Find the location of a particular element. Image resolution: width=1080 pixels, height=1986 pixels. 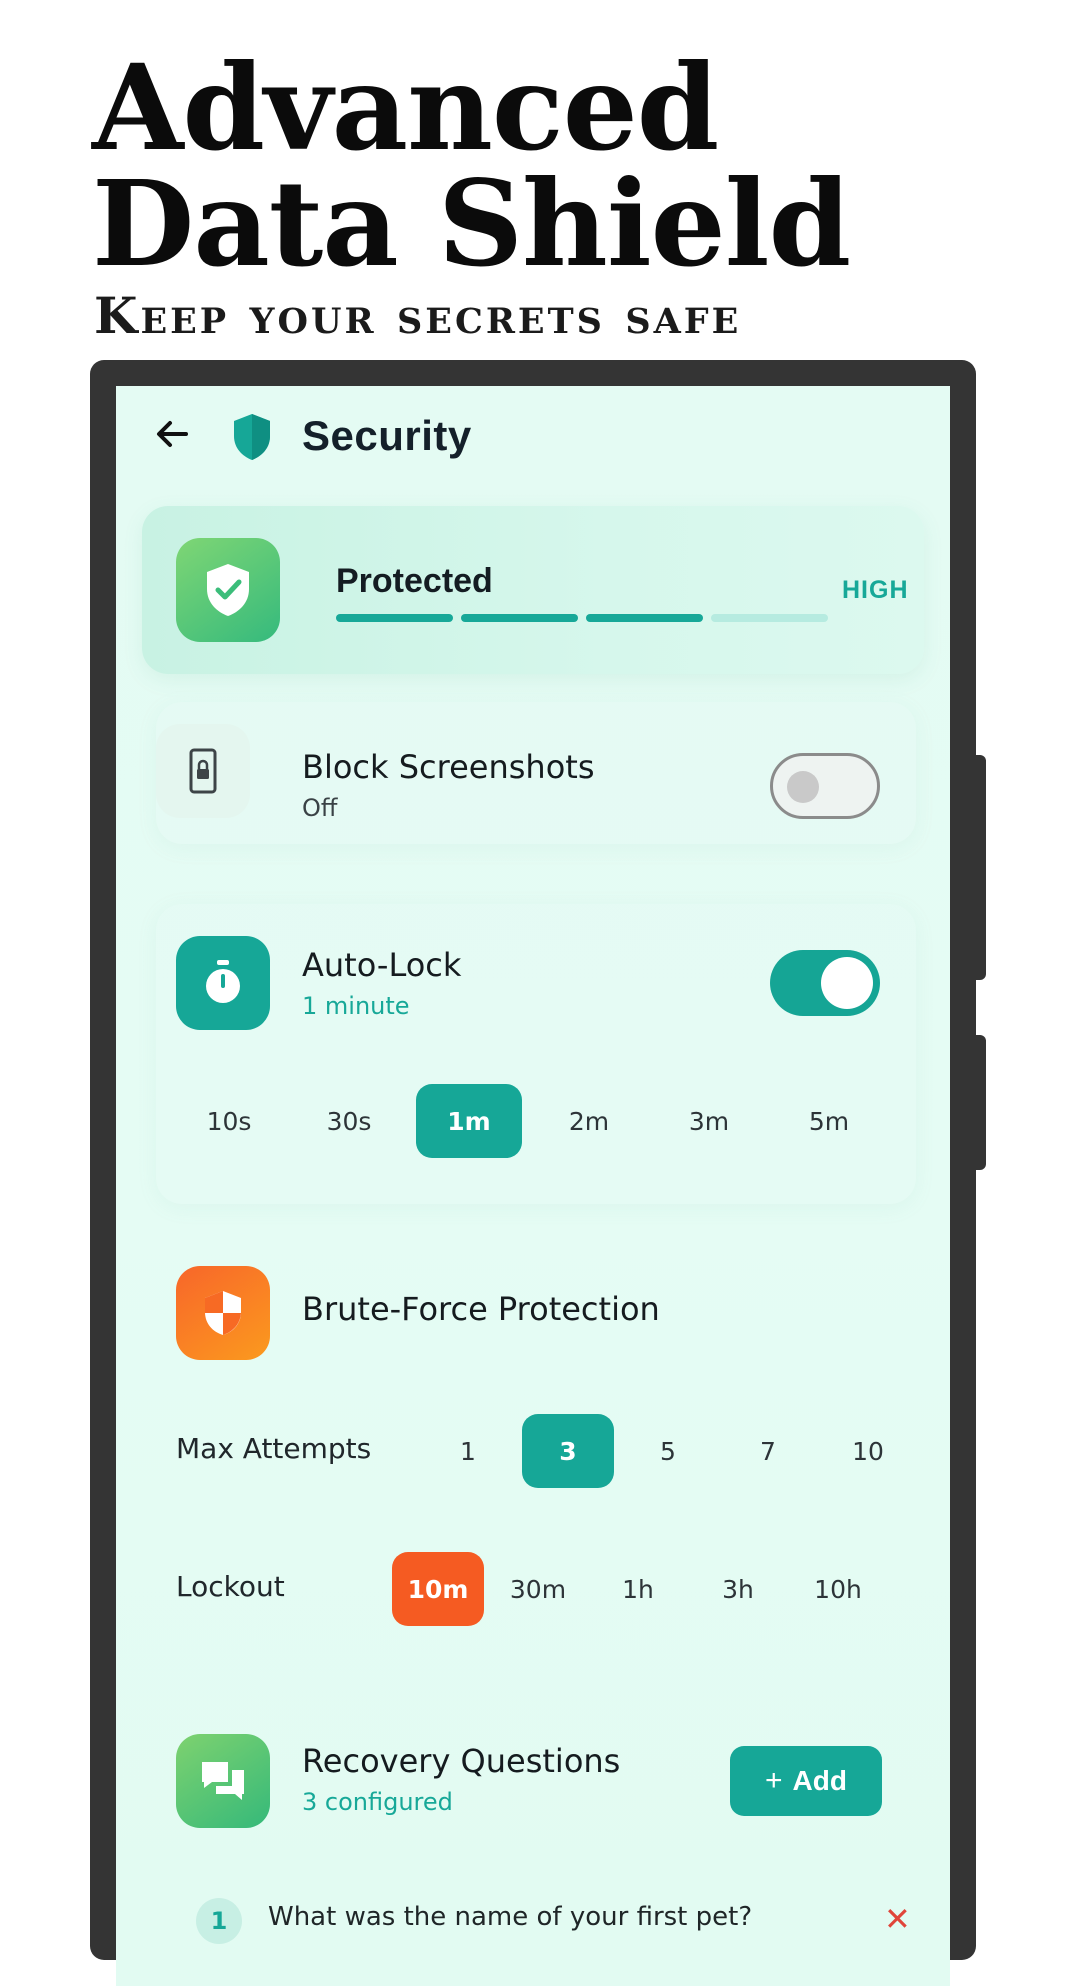

block-screenshots-title: Block Screenshots is located at coordinates (448, 767).